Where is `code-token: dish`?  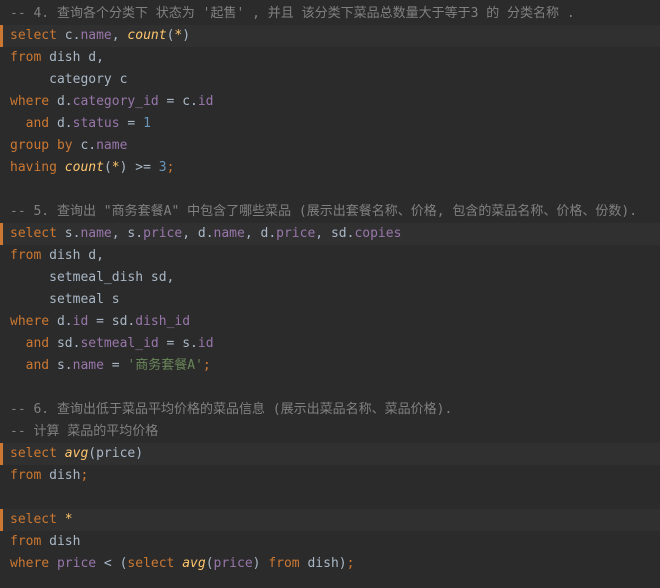 code-token: dish is located at coordinates (61, 475).